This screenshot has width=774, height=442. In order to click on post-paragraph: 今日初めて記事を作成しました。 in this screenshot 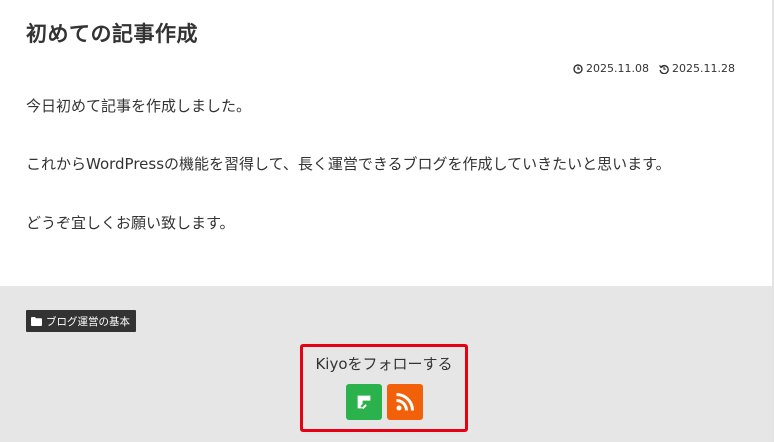, I will do `click(139, 106)`.